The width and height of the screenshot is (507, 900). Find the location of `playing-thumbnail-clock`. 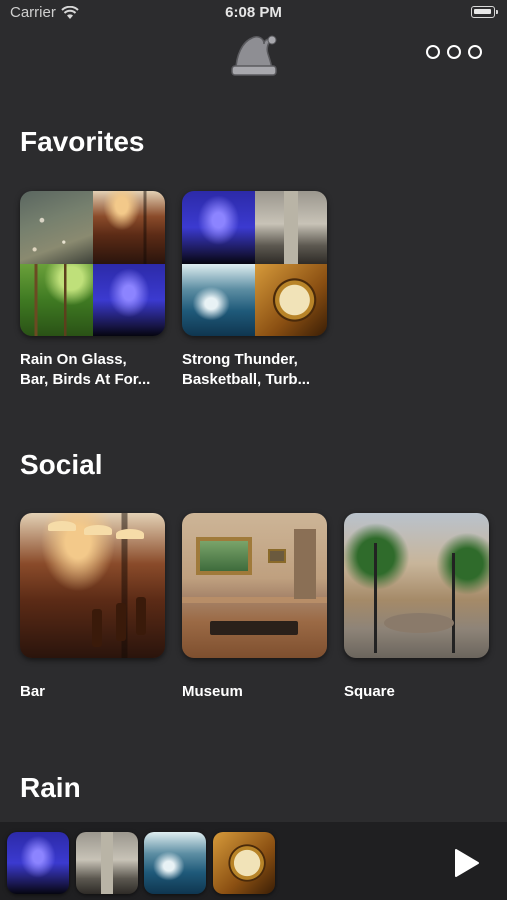

playing-thumbnail-clock is located at coordinates (244, 863).